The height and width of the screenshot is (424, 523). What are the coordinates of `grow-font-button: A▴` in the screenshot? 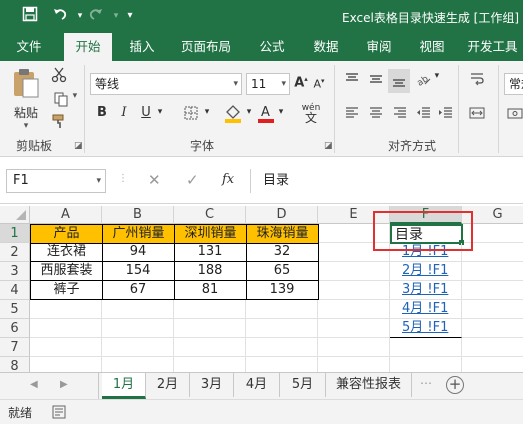 It's located at (301, 82).